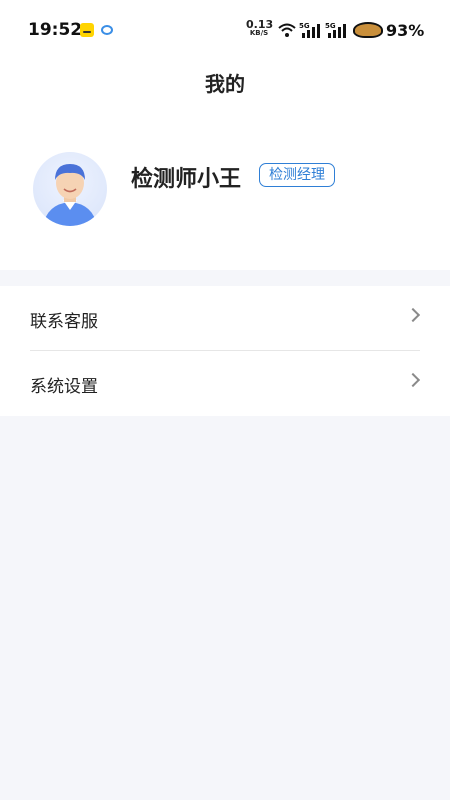 Image resolution: width=450 pixels, height=800 pixels. I want to click on chat-bubble-icon, so click(107, 30).